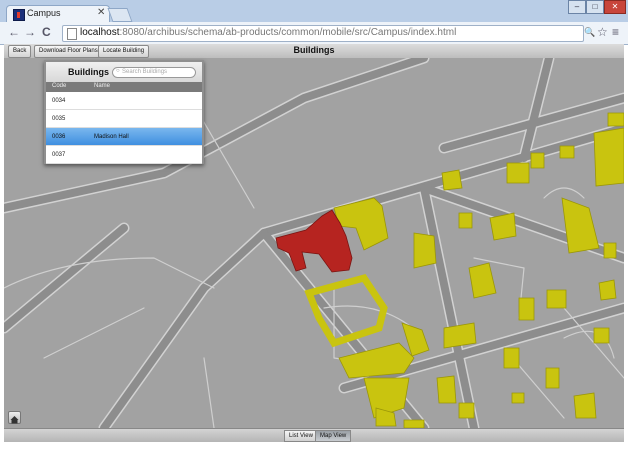 Image resolution: width=628 pixels, height=449 pixels. What do you see at coordinates (59, 137) in the screenshot?
I see `row-code: 0036` at bounding box center [59, 137].